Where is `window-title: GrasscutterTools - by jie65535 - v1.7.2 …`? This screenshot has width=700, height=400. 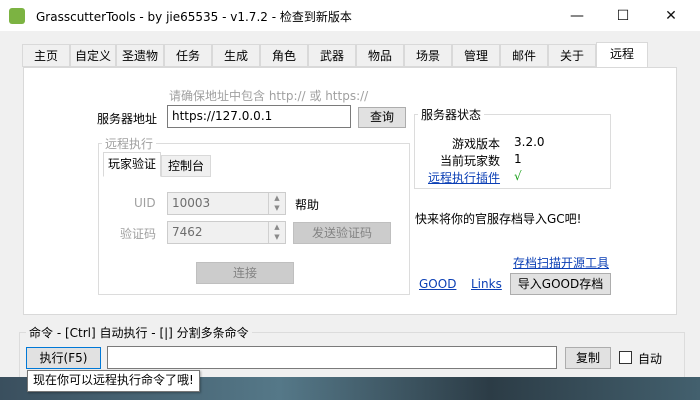 window-title: GrasscutterTools - by jie65535 - v1.7.2 … is located at coordinates (194, 17).